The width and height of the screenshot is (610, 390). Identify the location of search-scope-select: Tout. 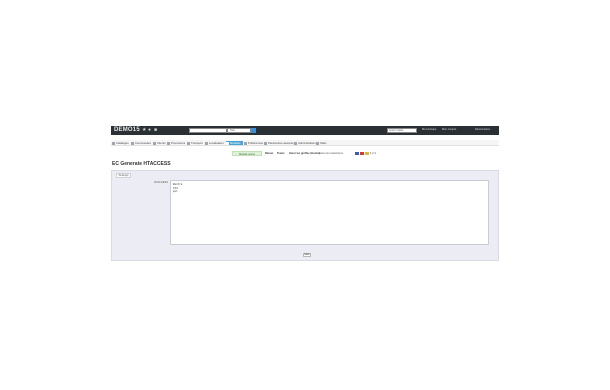
(239, 130).